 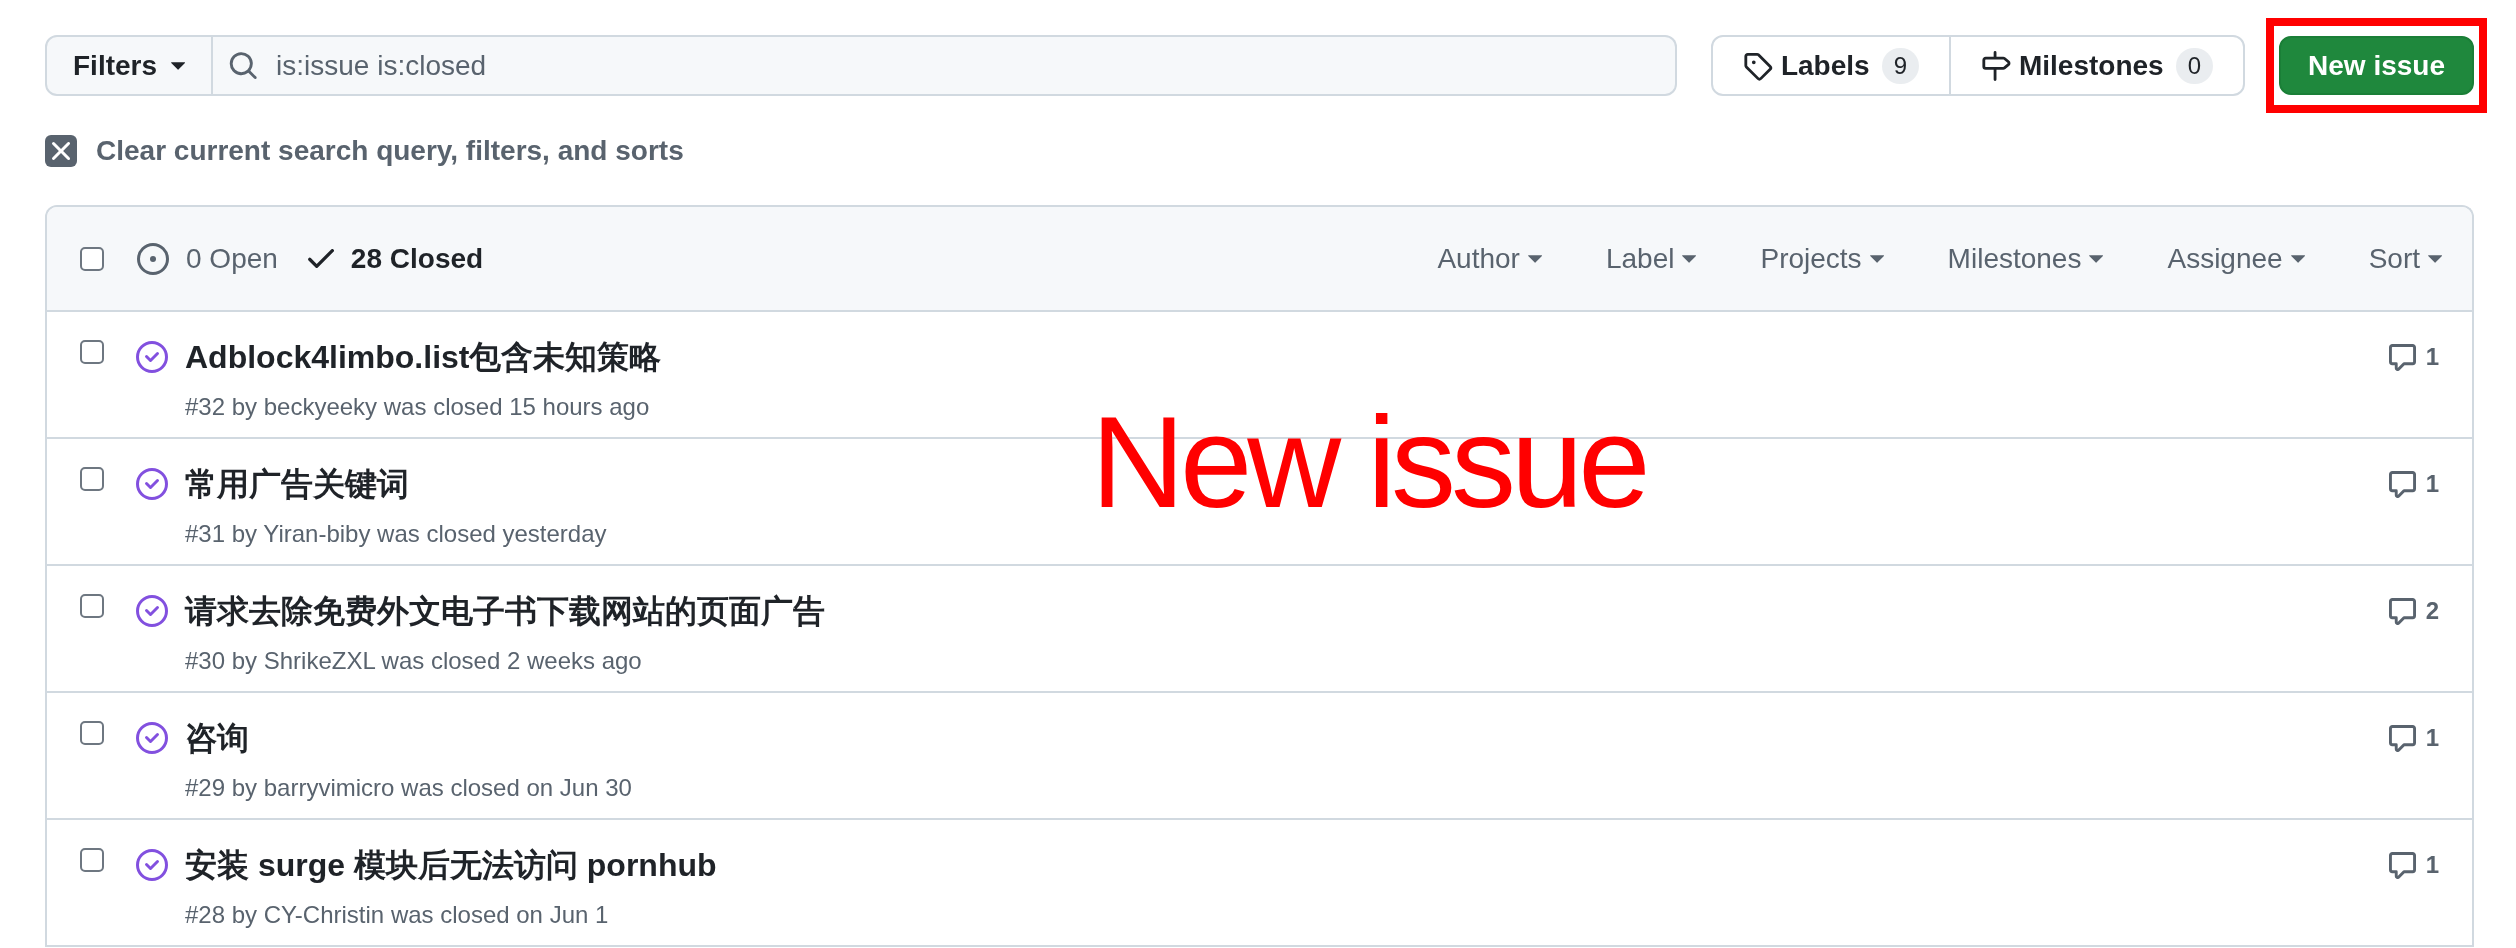 I want to click on milestones-button: Milestones 0, so click(x=2096, y=65).